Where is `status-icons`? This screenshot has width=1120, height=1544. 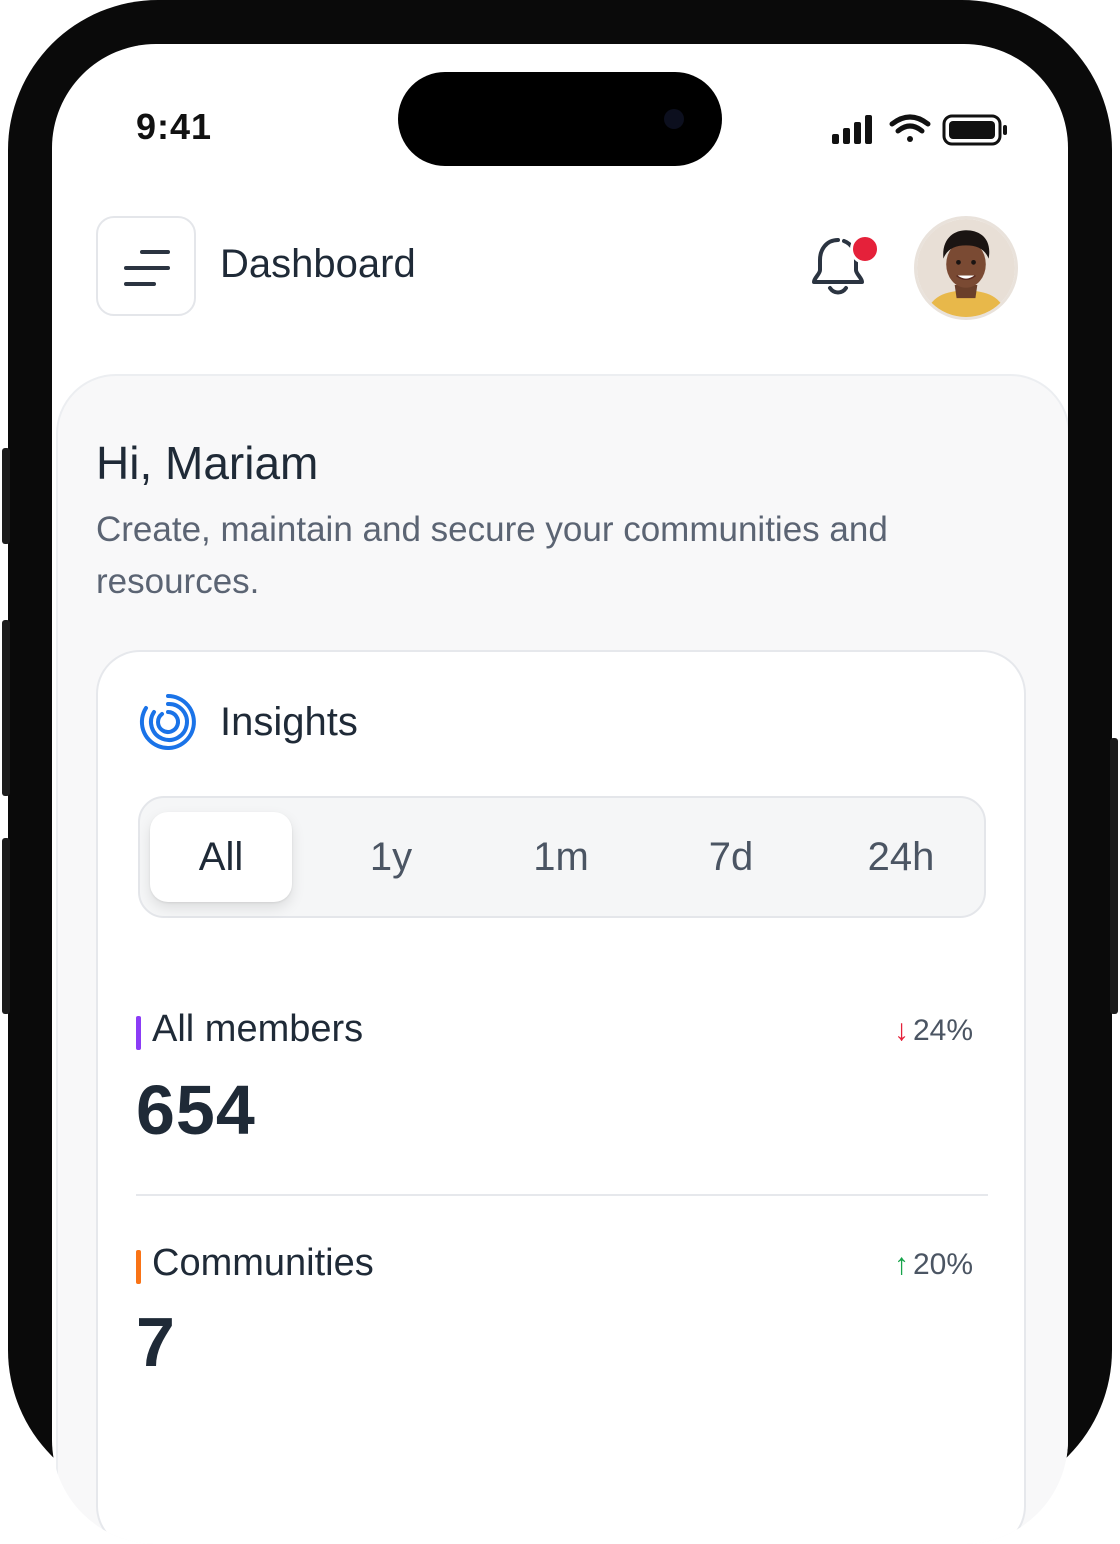 status-icons is located at coordinates (919, 130).